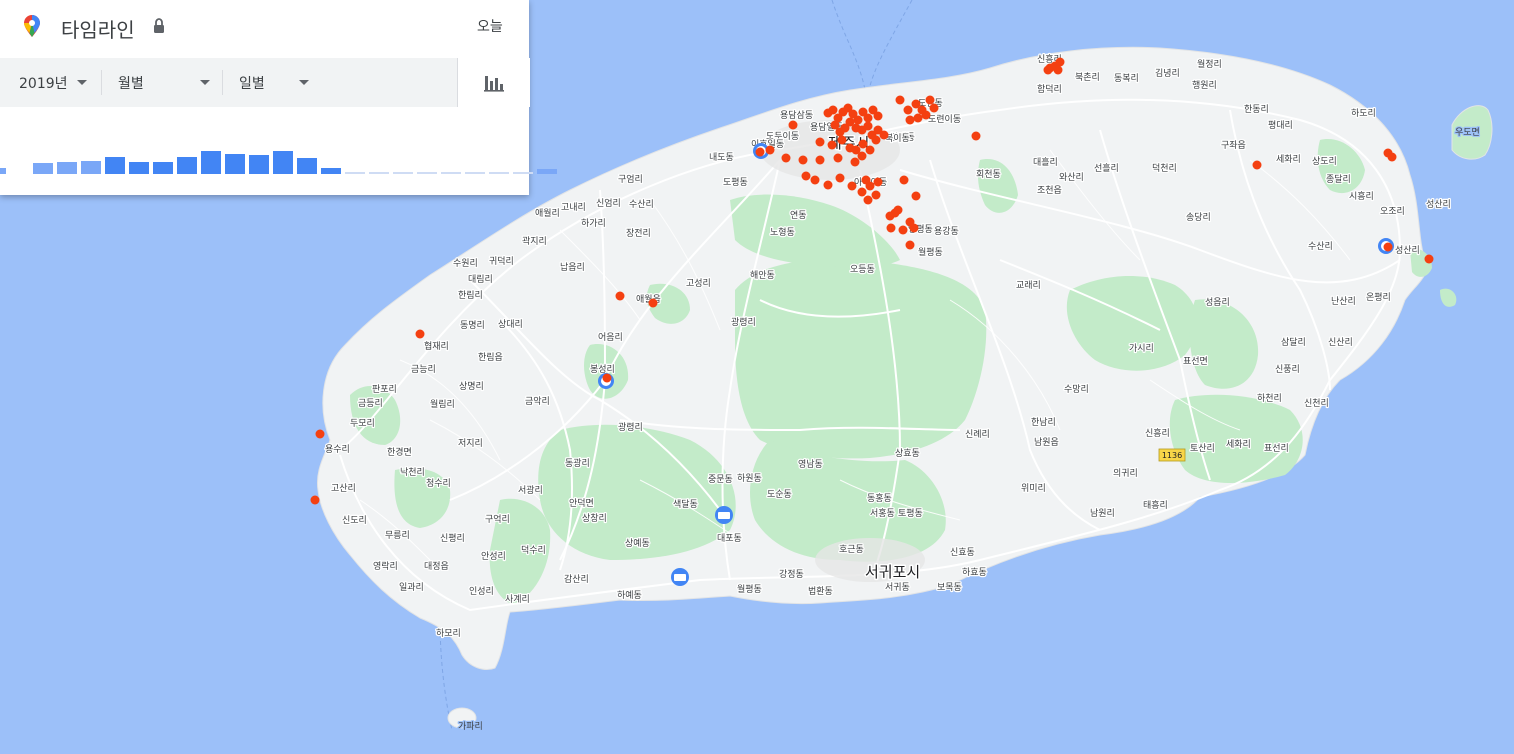 The height and width of the screenshot is (754, 1514). I want to click on today-button: 오늘, so click(490, 26).